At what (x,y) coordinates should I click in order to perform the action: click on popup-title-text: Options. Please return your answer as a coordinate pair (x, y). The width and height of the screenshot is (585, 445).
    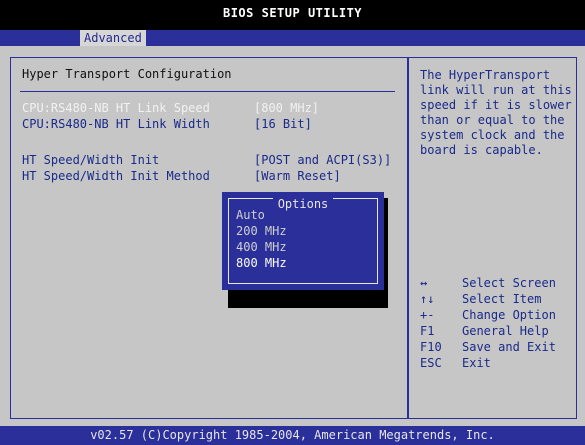
    Looking at the image, I should click on (303, 204).